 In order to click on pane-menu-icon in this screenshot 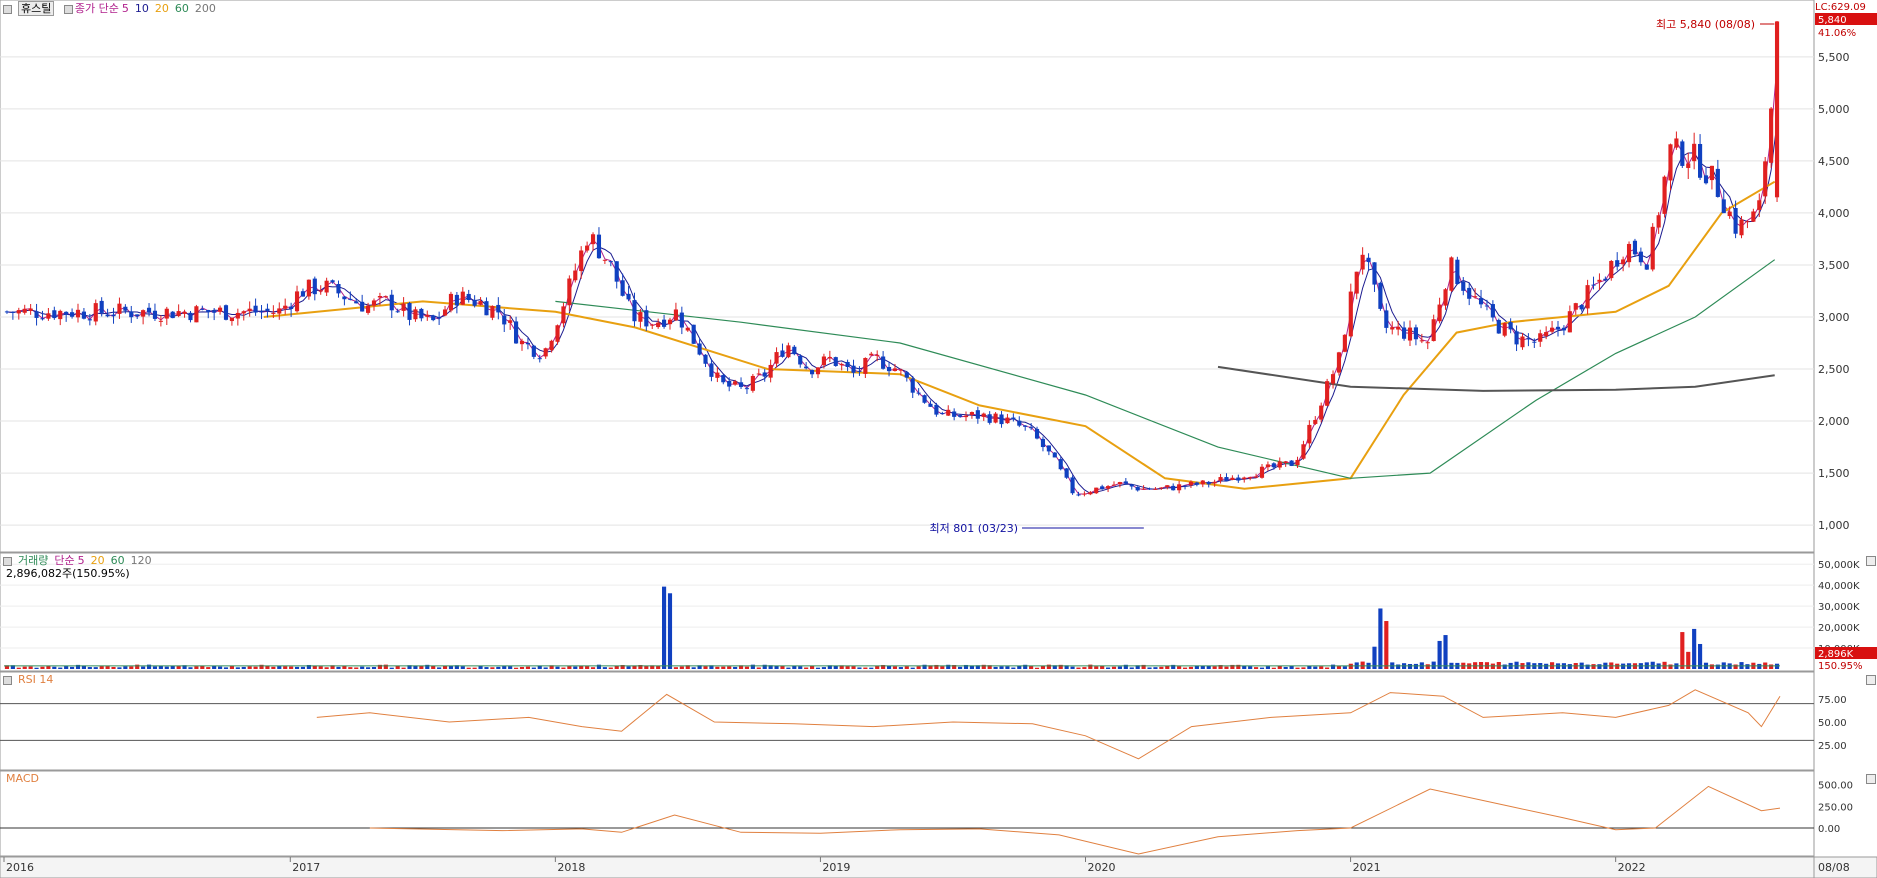, I will do `click(7, 9)`.